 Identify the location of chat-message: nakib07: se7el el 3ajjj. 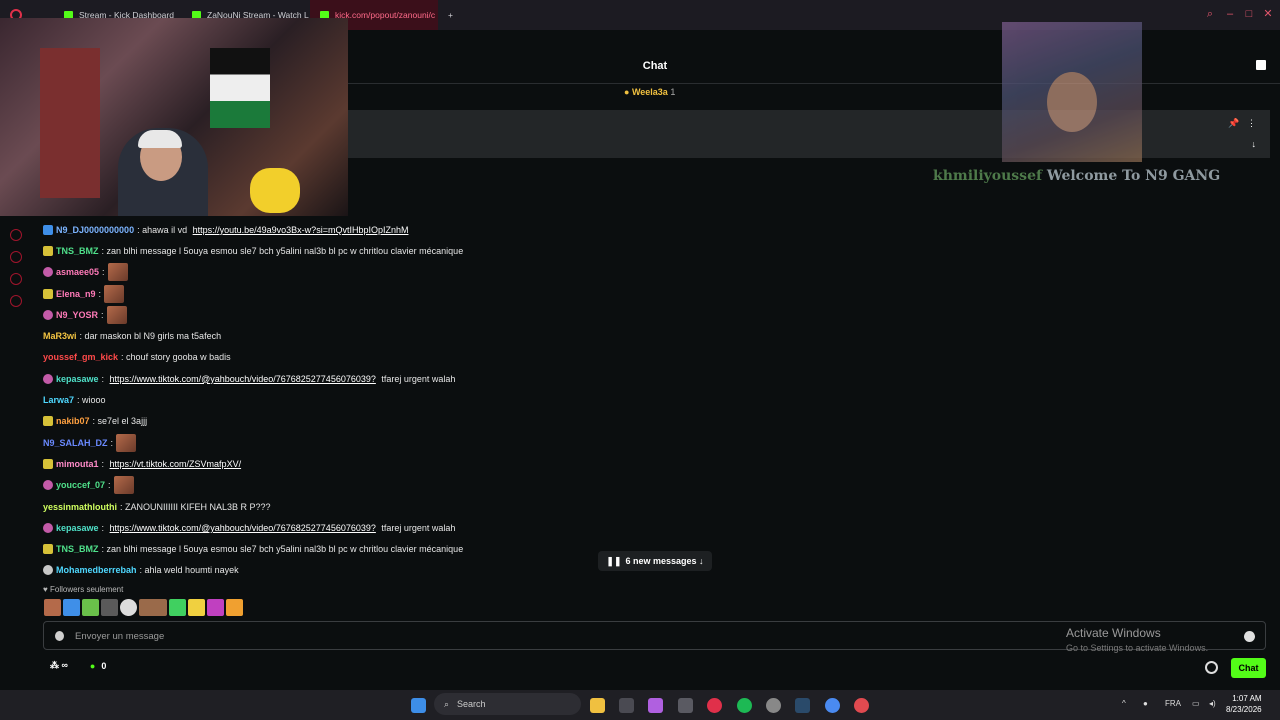
(393, 421).